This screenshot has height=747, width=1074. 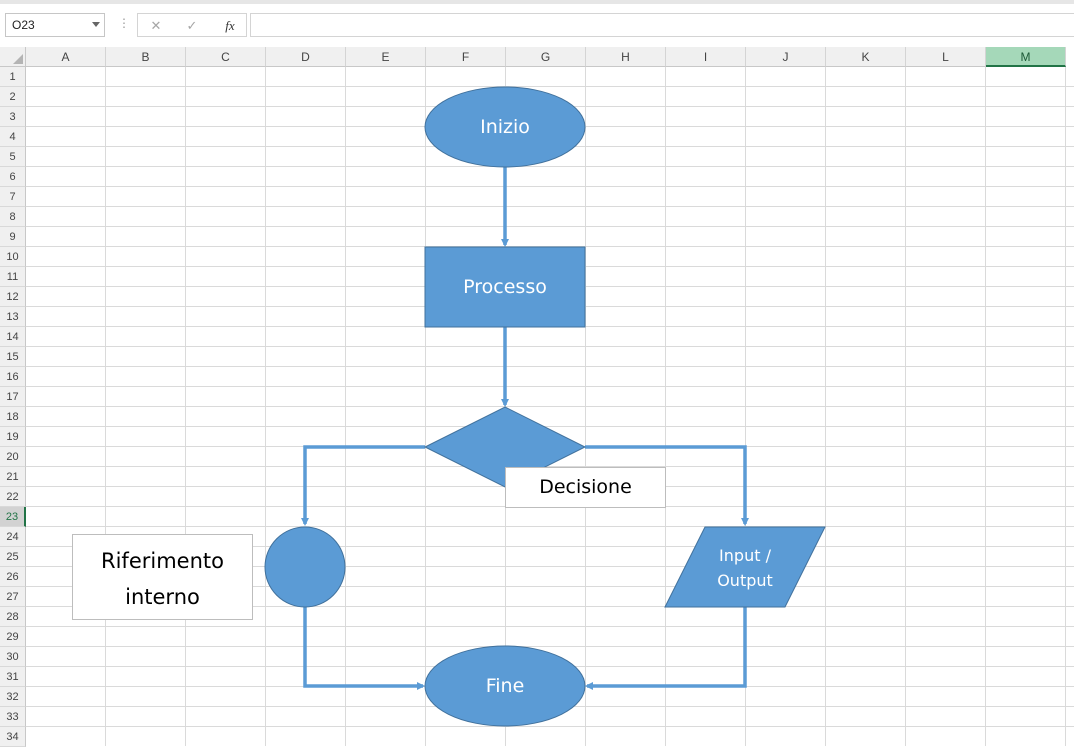 What do you see at coordinates (305, 567) in the screenshot?
I see `reference-connector-shape` at bounding box center [305, 567].